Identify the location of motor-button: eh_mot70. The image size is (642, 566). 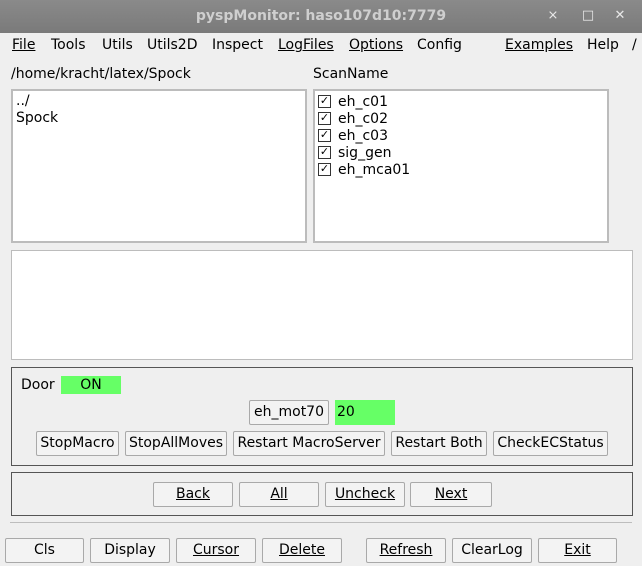
(289, 412).